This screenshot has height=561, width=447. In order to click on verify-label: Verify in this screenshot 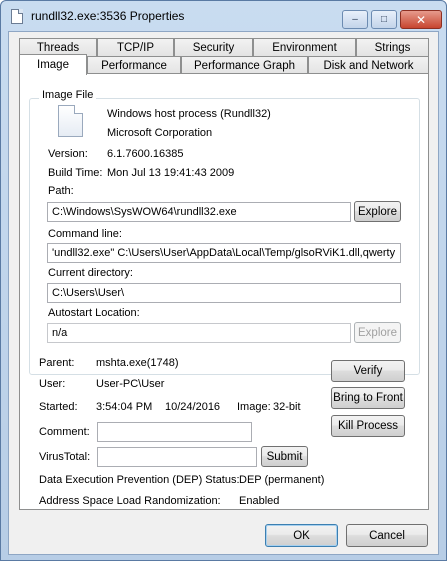, I will do `click(368, 371)`.